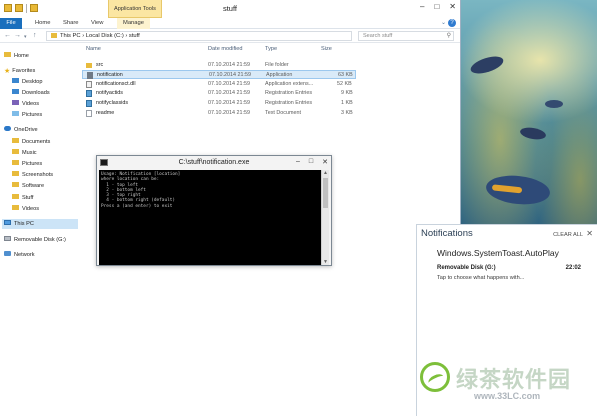 The image size is (597, 416). I want to click on tab-manage: Manage, so click(133, 23).